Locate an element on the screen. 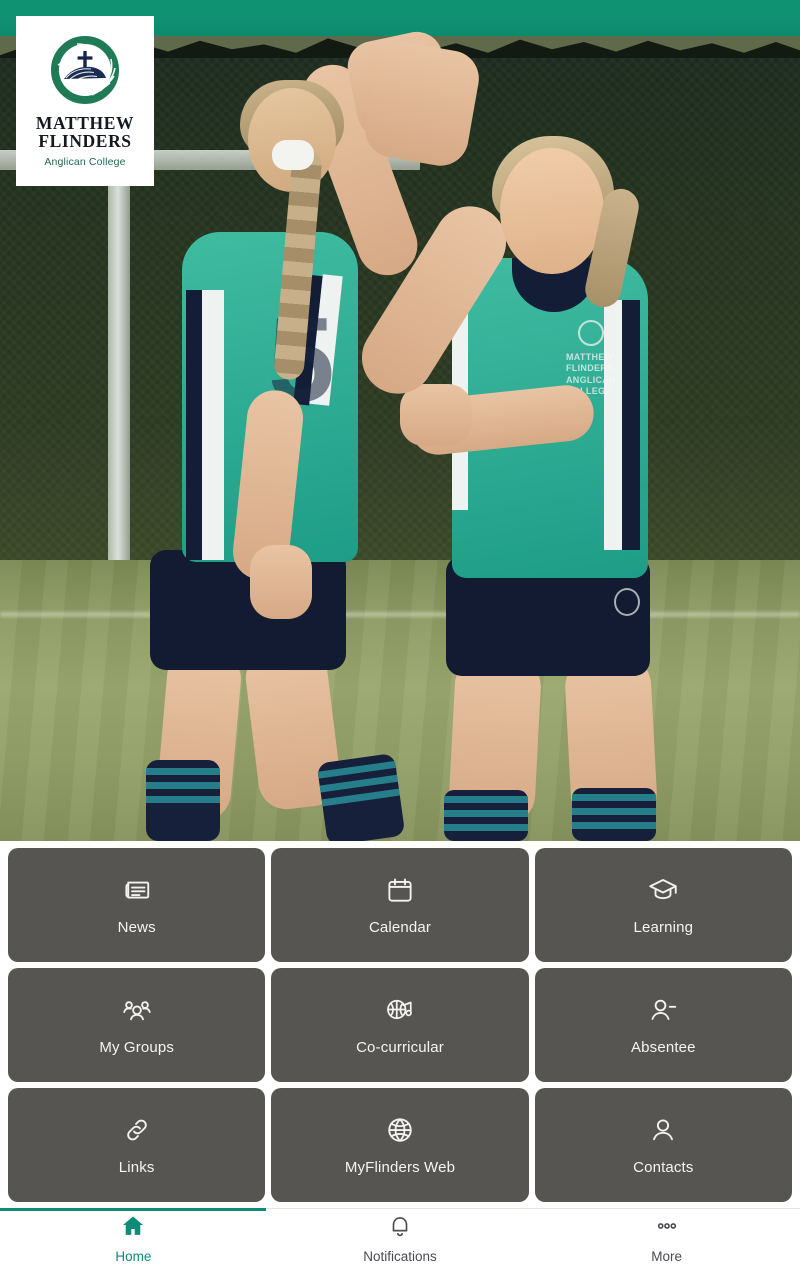 This screenshot has width=800, height=1280. photo-player-b-sock-left is located at coordinates (486, 815).